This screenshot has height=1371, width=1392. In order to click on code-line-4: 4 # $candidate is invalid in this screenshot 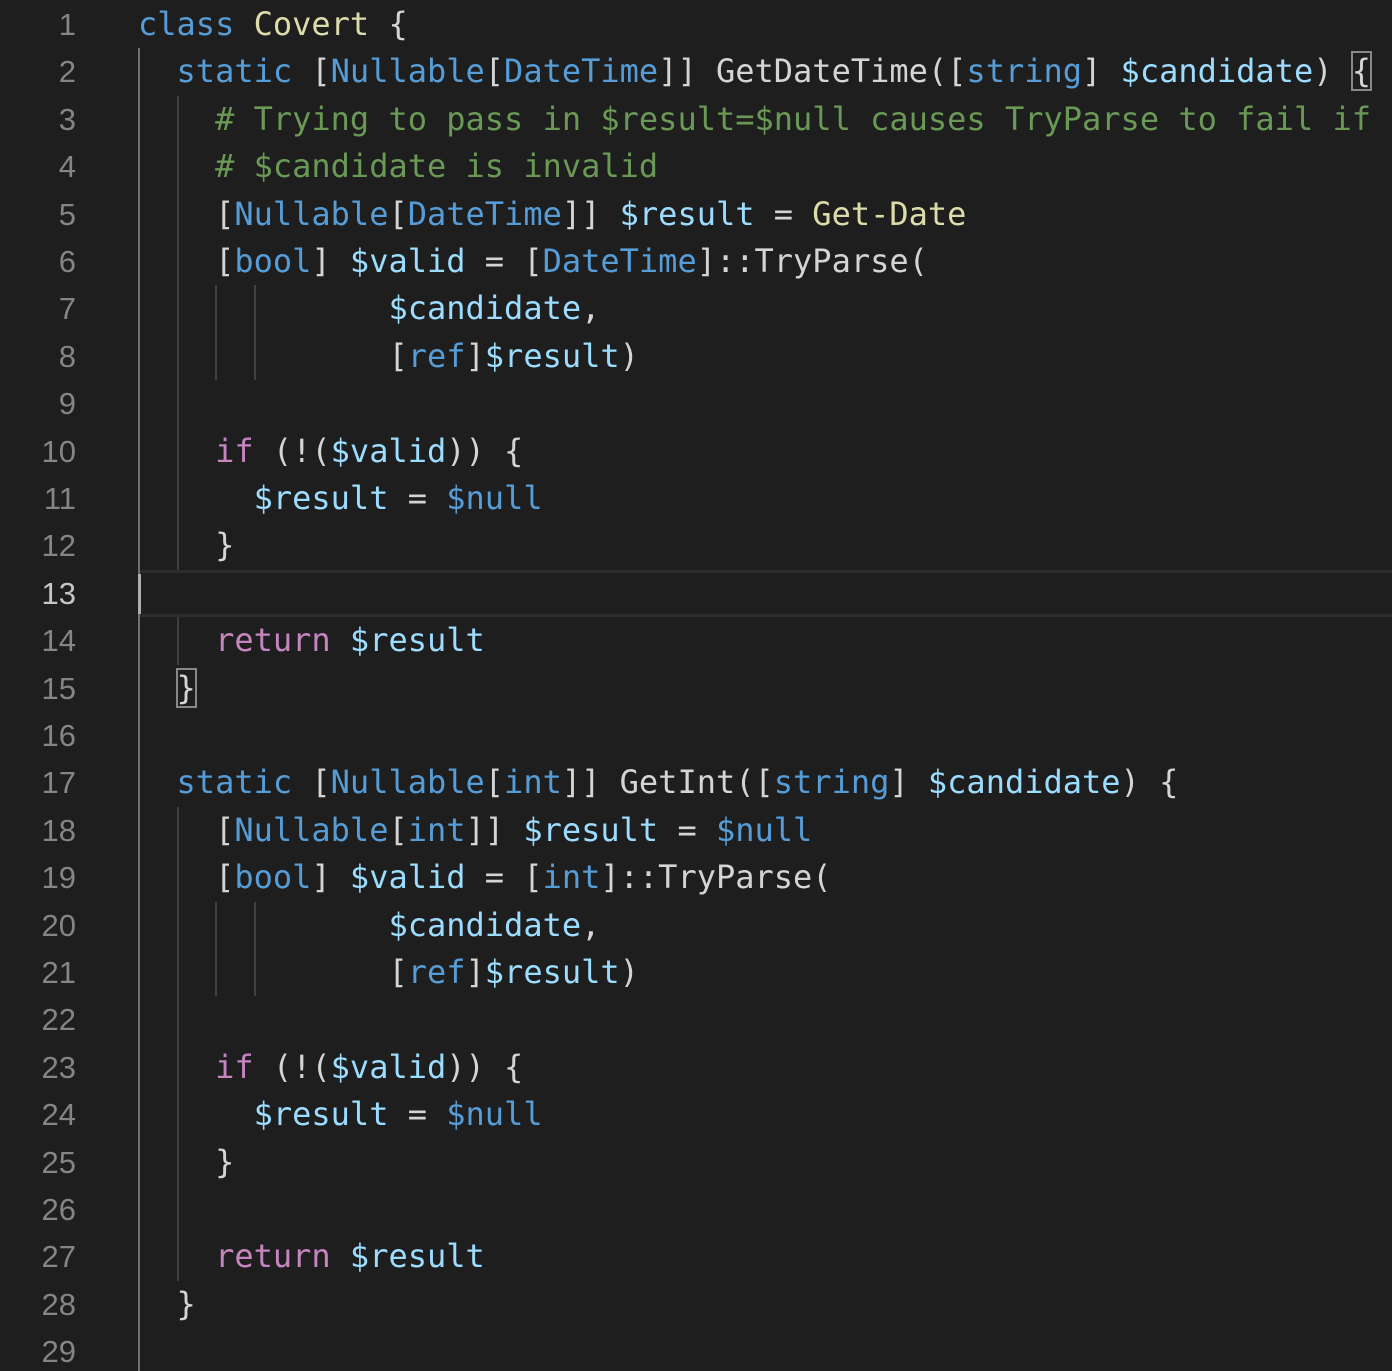, I will do `click(696, 167)`.